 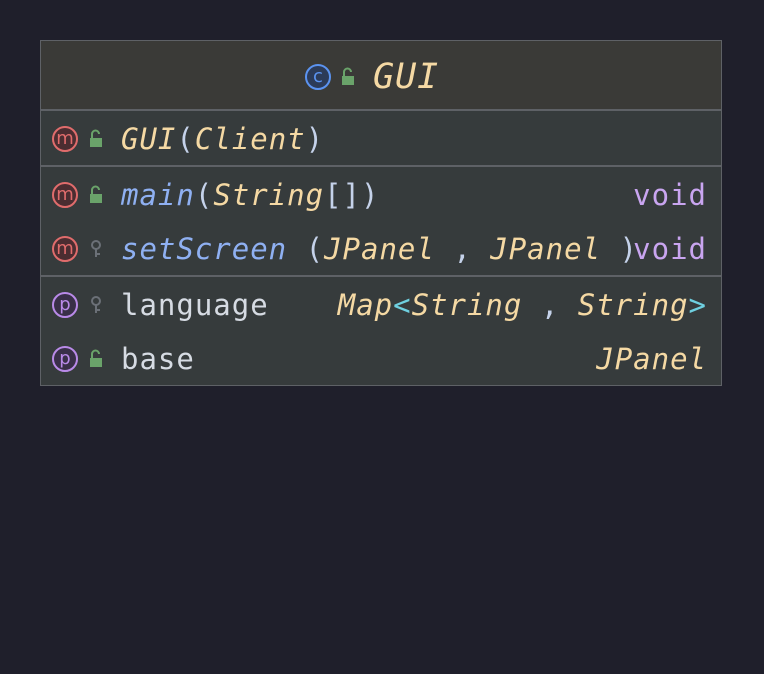 I want to click on class-name: GUI, so click(x=406, y=77).